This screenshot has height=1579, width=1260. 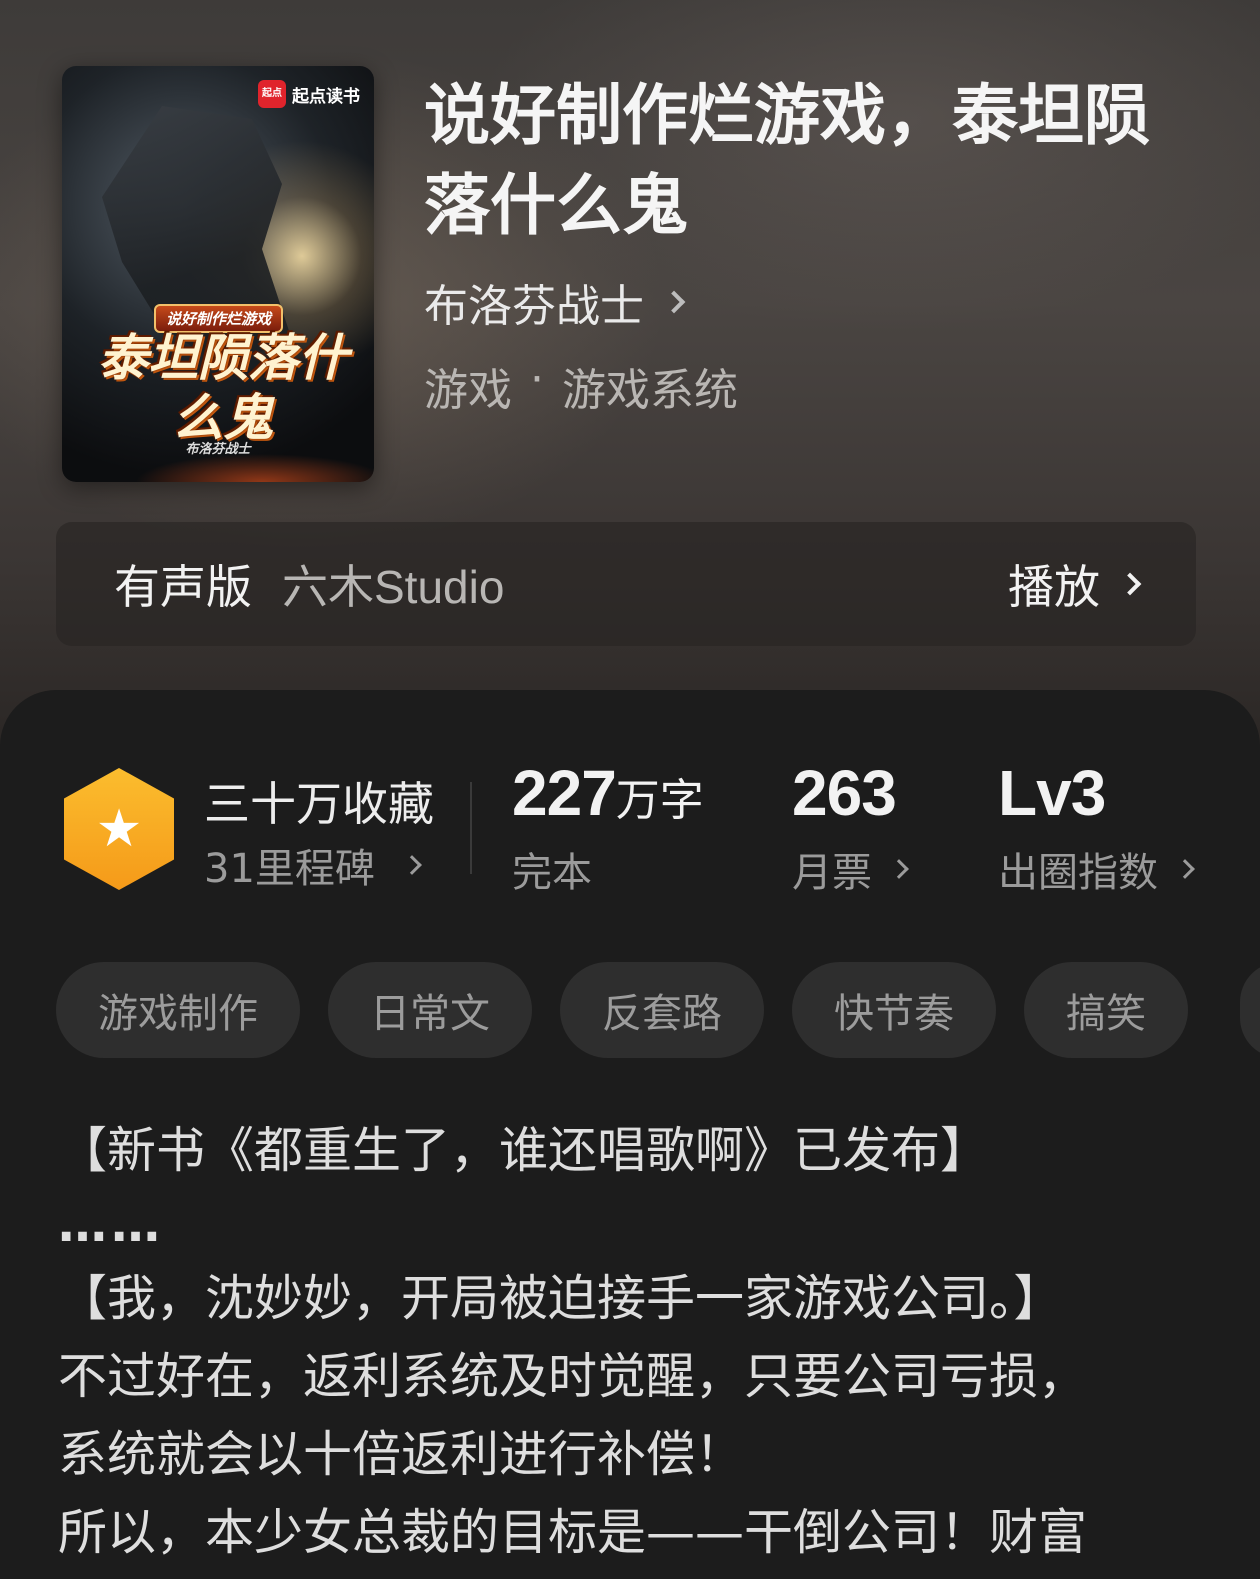 What do you see at coordinates (218, 274) in the screenshot?
I see `book-cover: 起点 起点读书 说好制作烂游戏 泰坦陨落什么鬼 布洛芬战士` at bounding box center [218, 274].